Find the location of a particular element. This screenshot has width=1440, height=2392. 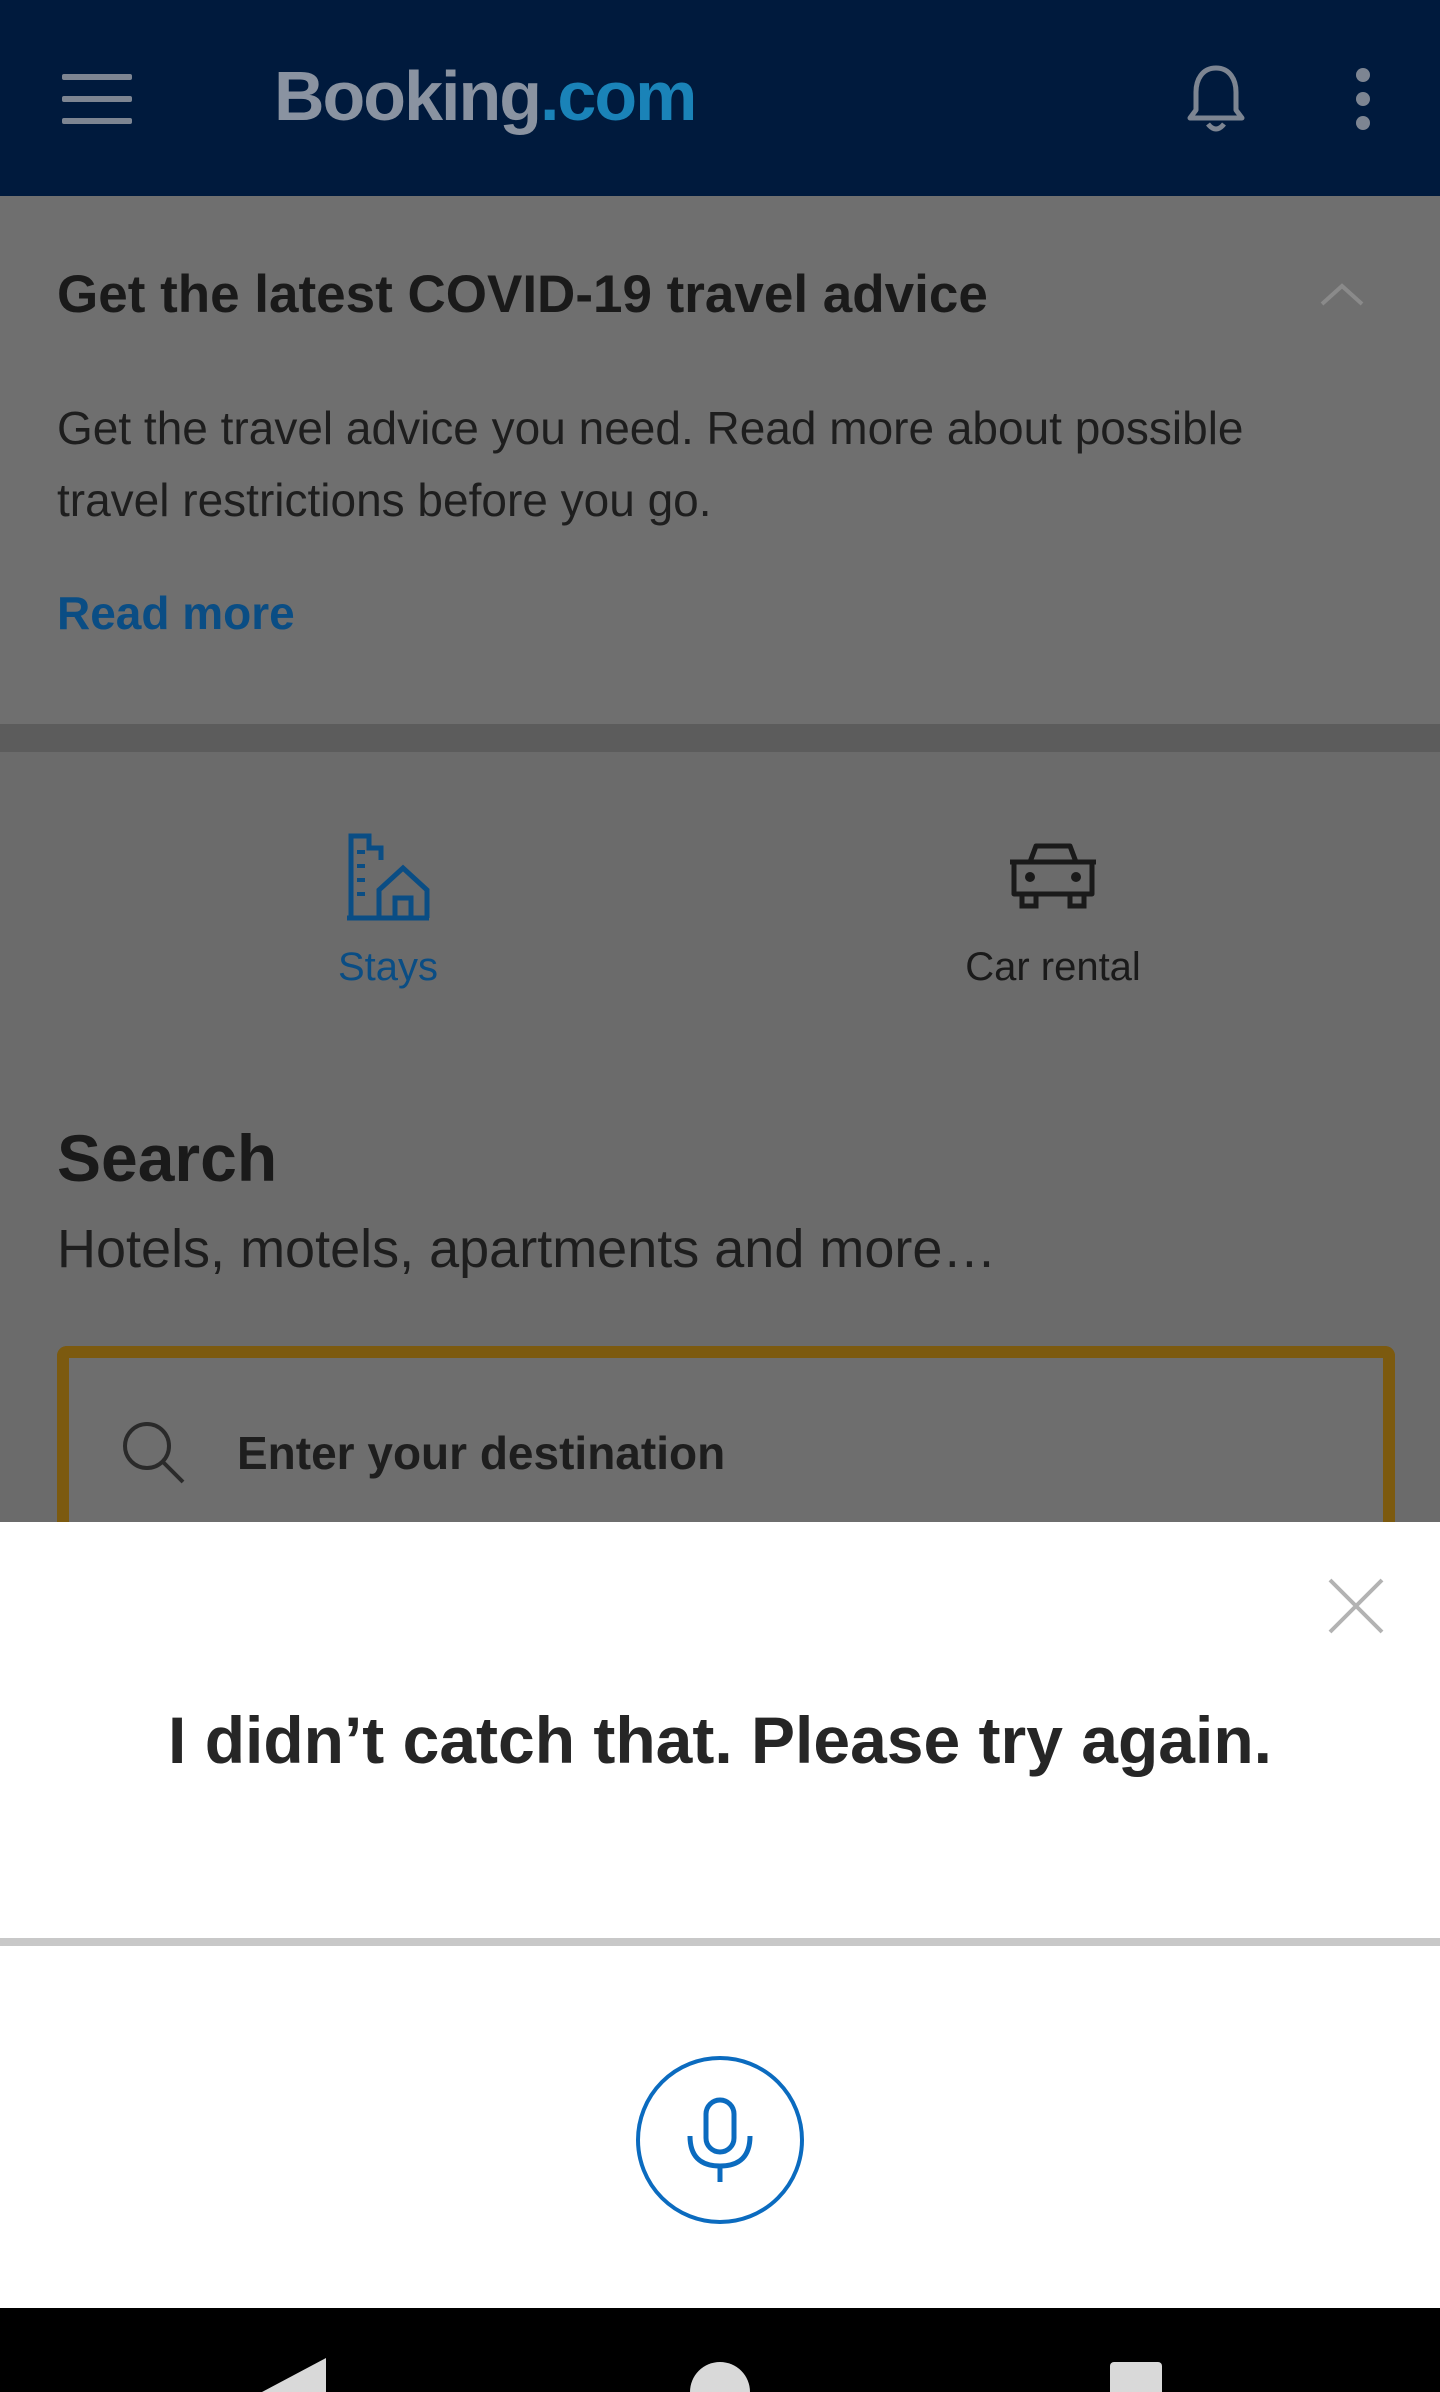

tab-stays-label: Stays is located at coordinates (388, 967).